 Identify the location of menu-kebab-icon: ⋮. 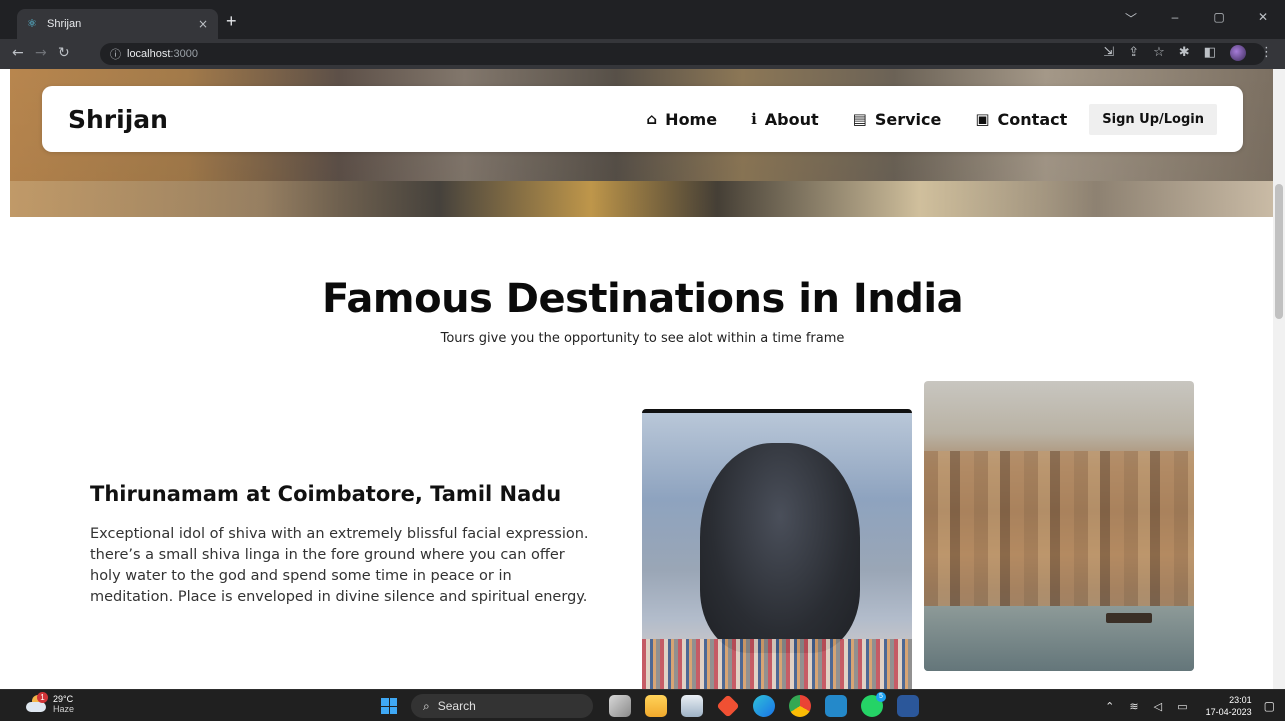
(1266, 53).